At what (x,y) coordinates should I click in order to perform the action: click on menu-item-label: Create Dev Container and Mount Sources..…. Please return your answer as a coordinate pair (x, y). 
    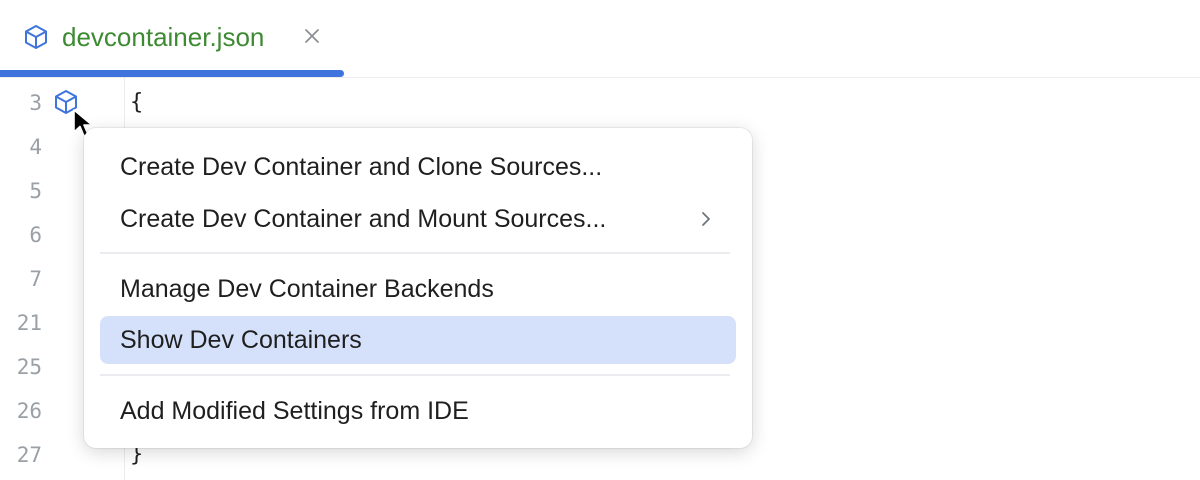
    Looking at the image, I should click on (363, 219).